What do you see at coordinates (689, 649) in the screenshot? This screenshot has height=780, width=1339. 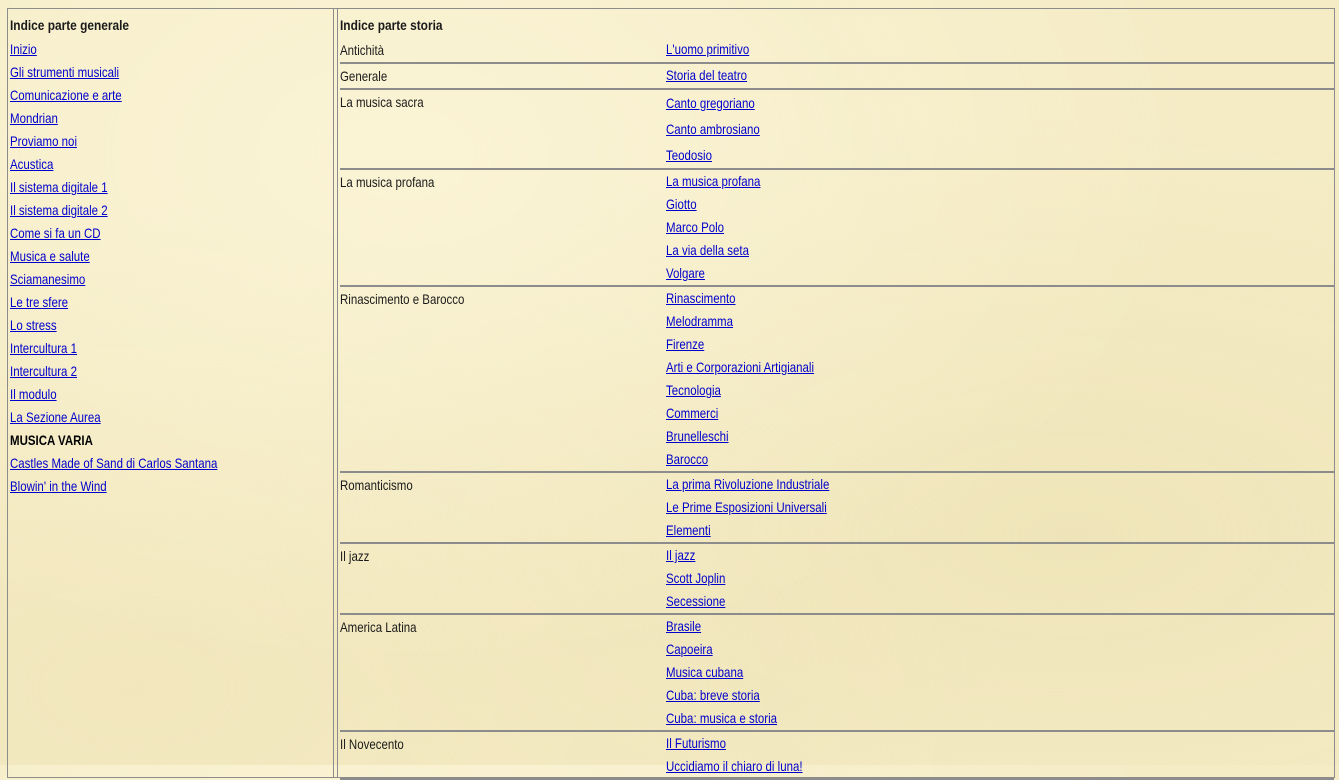 I see `history-topic-link: Capoeira` at bounding box center [689, 649].